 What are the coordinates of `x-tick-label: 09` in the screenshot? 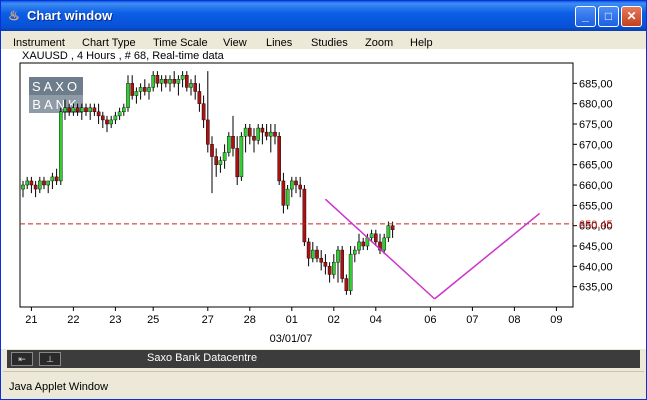 It's located at (556, 320).